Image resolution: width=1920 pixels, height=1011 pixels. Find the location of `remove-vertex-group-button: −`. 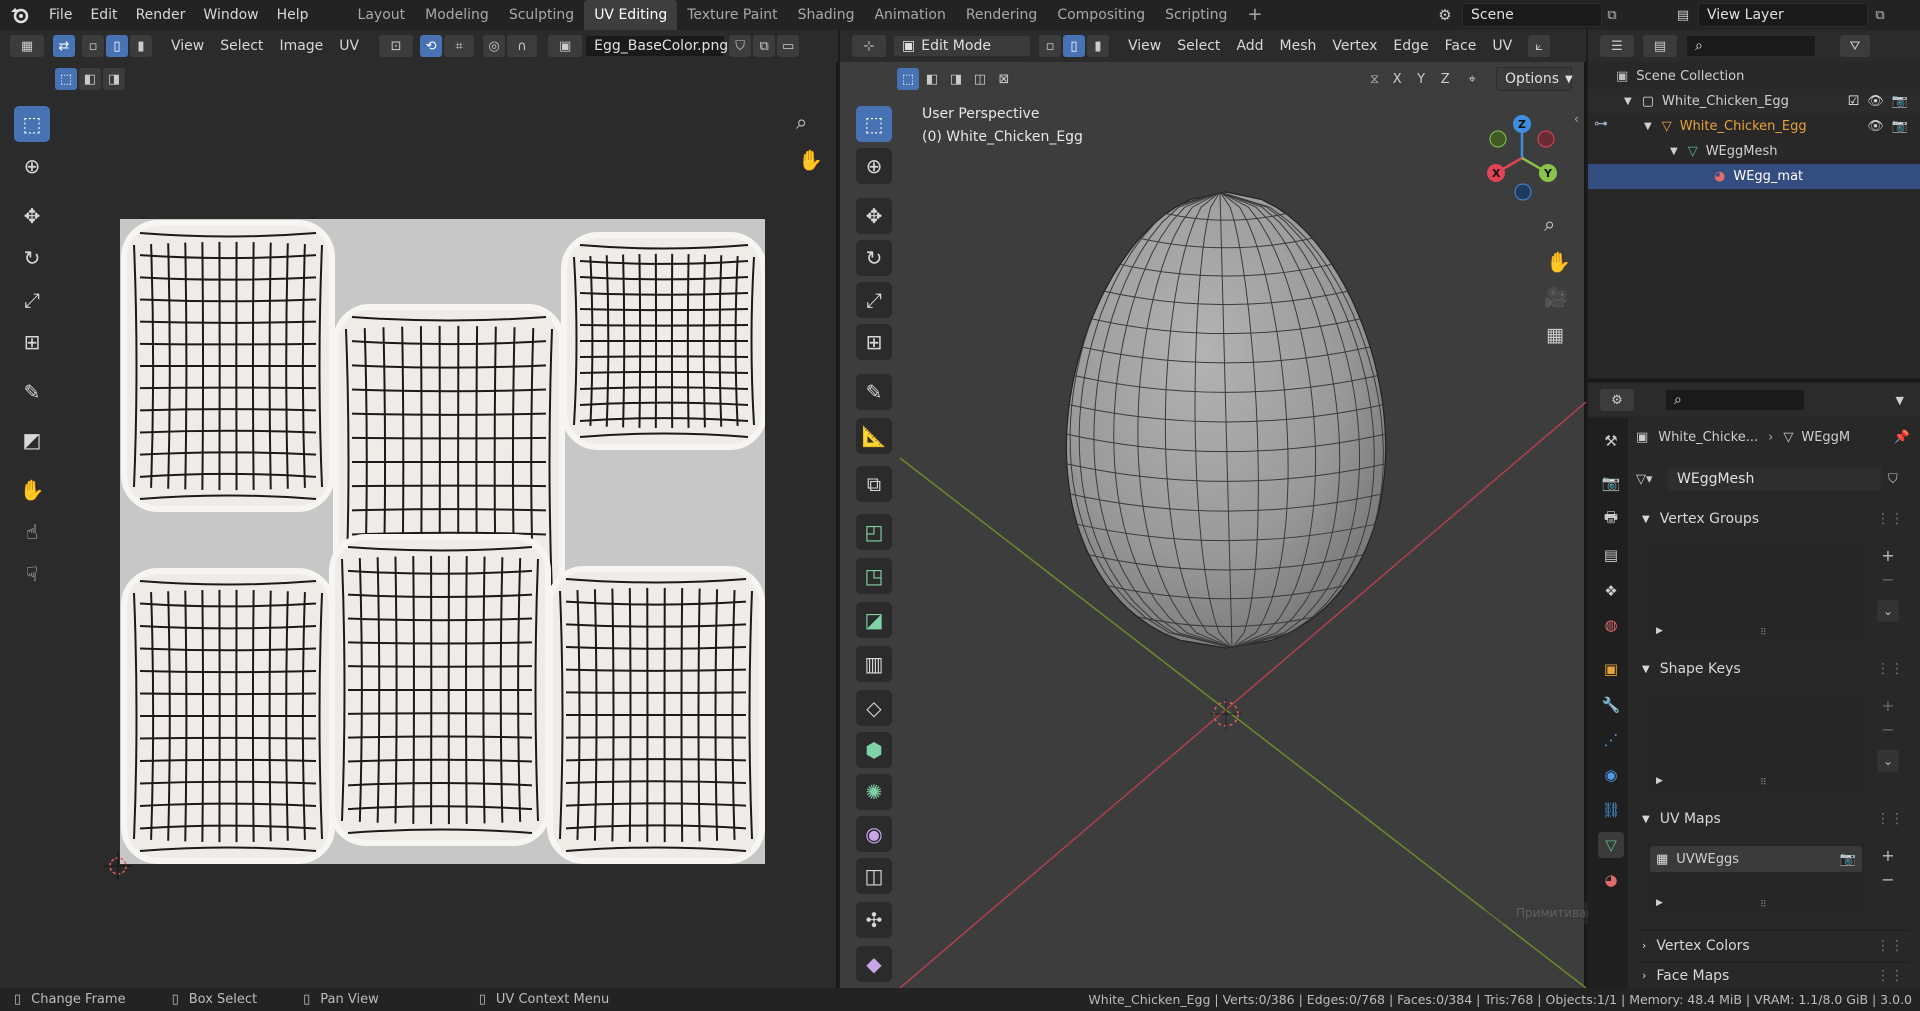

remove-vertex-group-button: − is located at coordinates (1888, 579).